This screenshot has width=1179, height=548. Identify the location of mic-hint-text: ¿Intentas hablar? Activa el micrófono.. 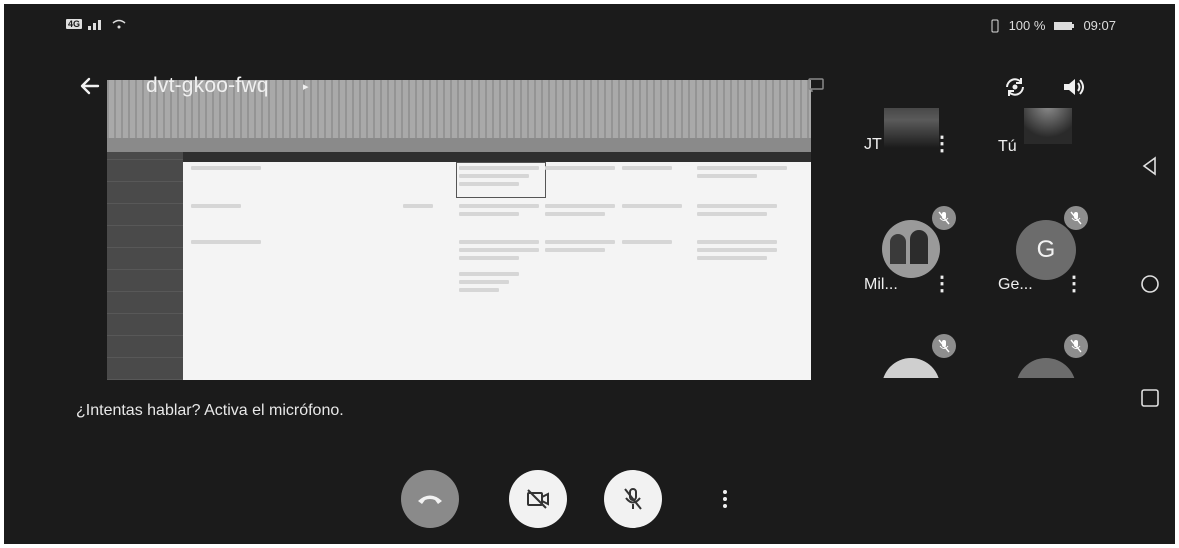
(210, 410).